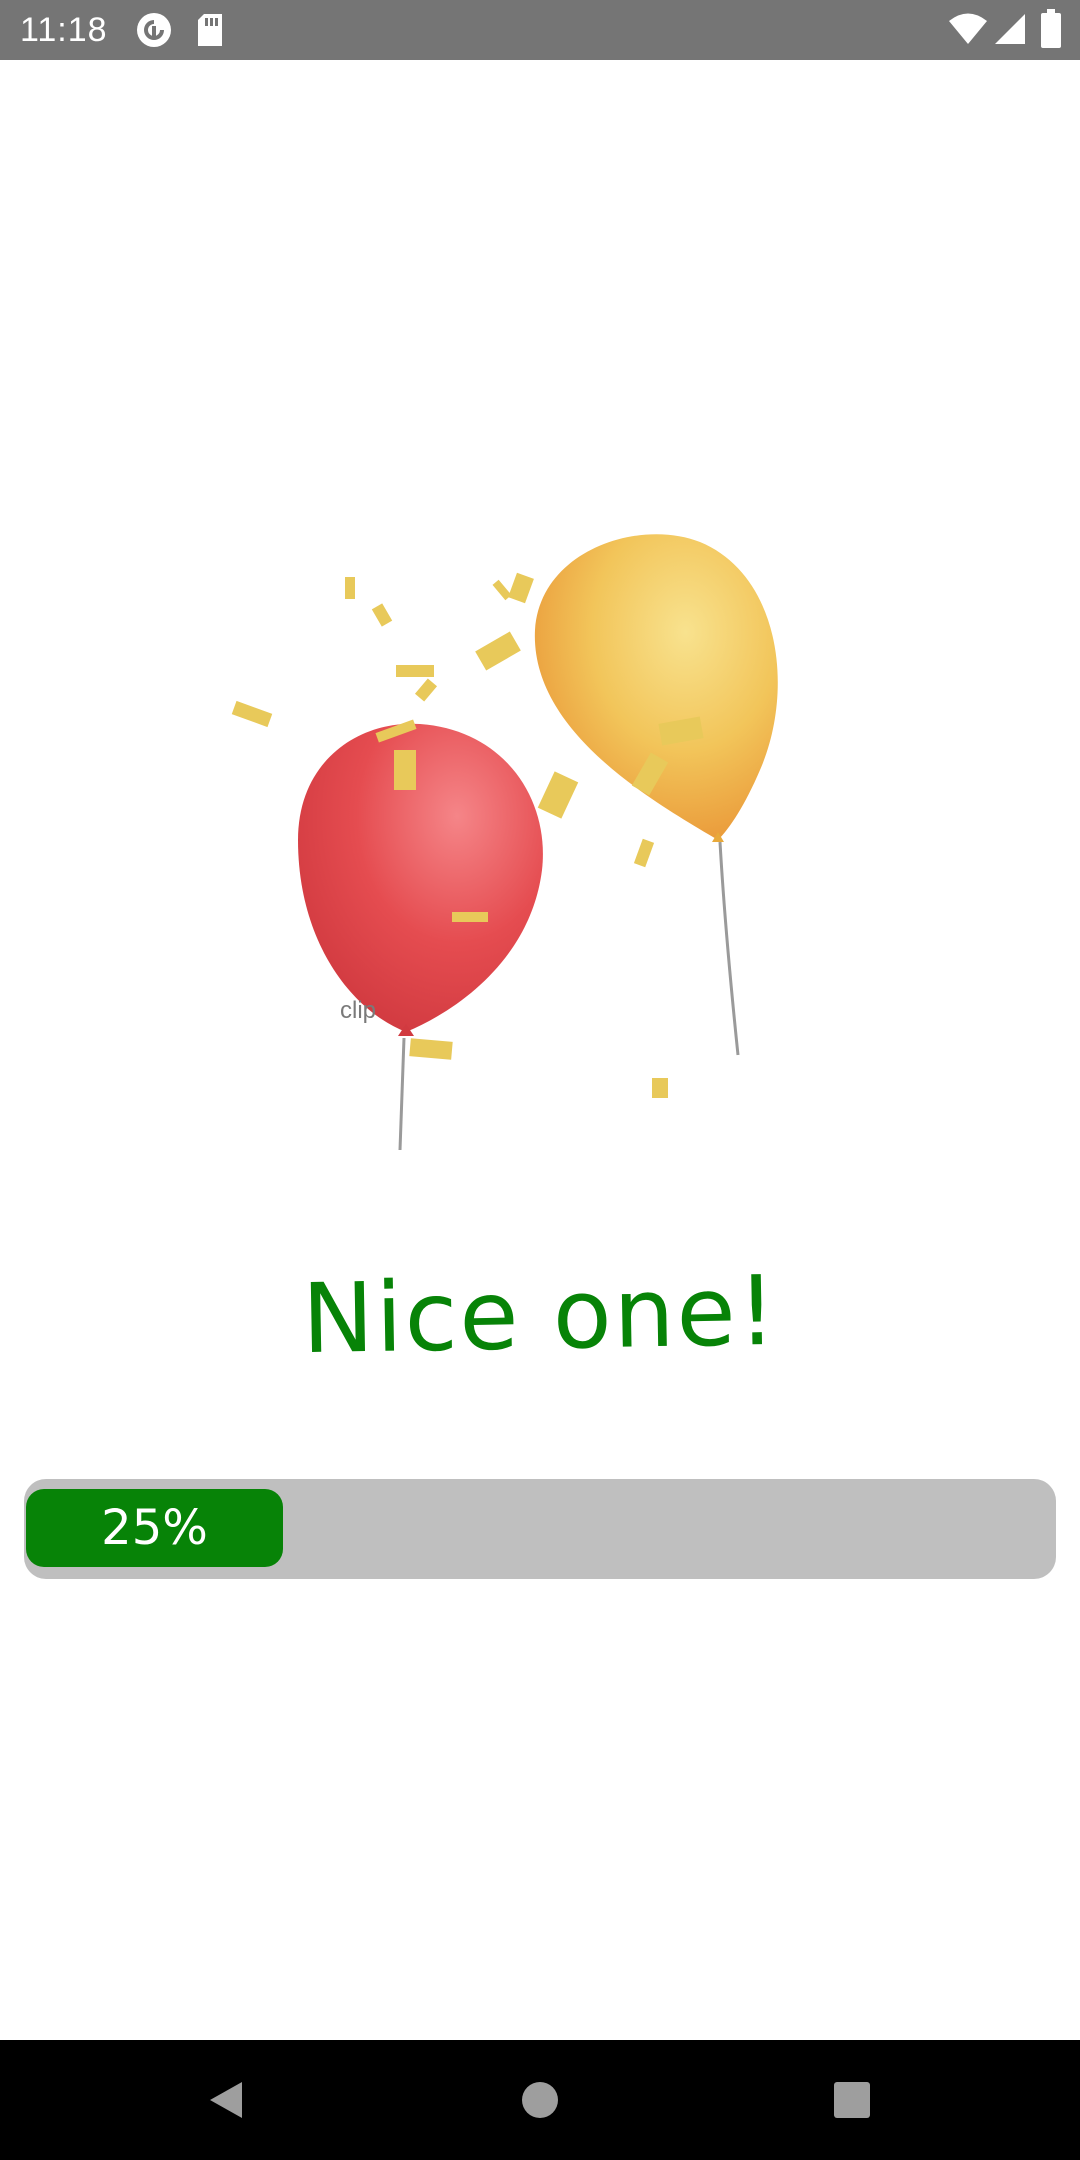 The image size is (1080, 2160). What do you see at coordinates (358, 1010) in the screenshot?
I see `watermark-text: clip` at bounding box center [358, 1010].